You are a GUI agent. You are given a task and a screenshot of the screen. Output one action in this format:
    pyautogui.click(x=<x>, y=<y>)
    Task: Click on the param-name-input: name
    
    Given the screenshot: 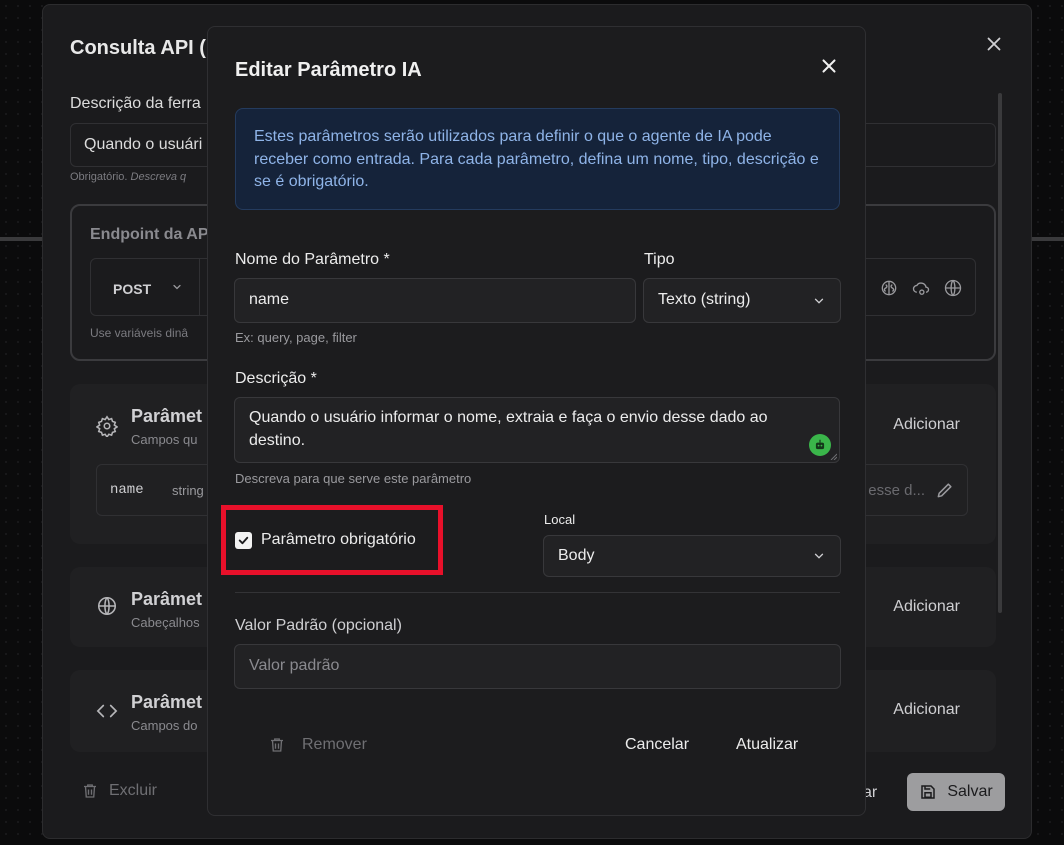 What is the action you would take?
    pyautogui.click(x=435, y=300)
    